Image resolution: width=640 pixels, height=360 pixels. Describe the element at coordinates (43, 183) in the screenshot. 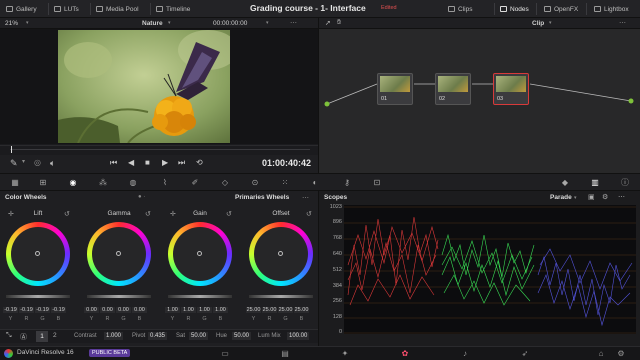

I see `color-match-icon: ⊞` at that location.